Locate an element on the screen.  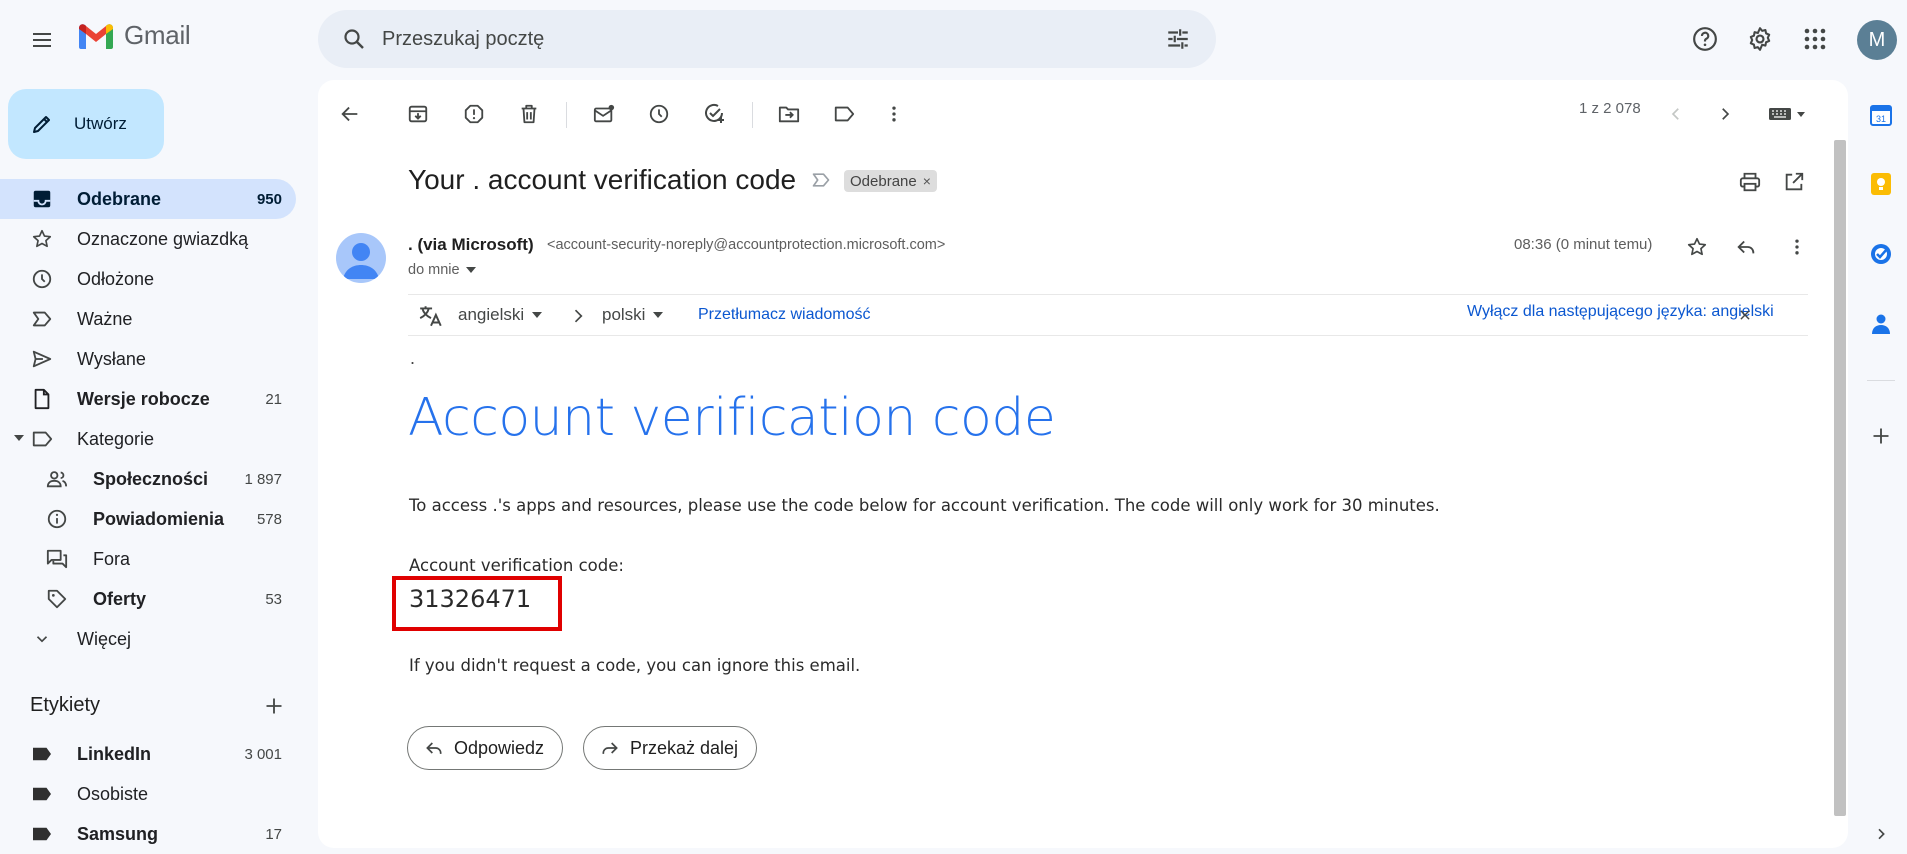
sidebar-item-important: Ważne is located at coordinates (148, 319).